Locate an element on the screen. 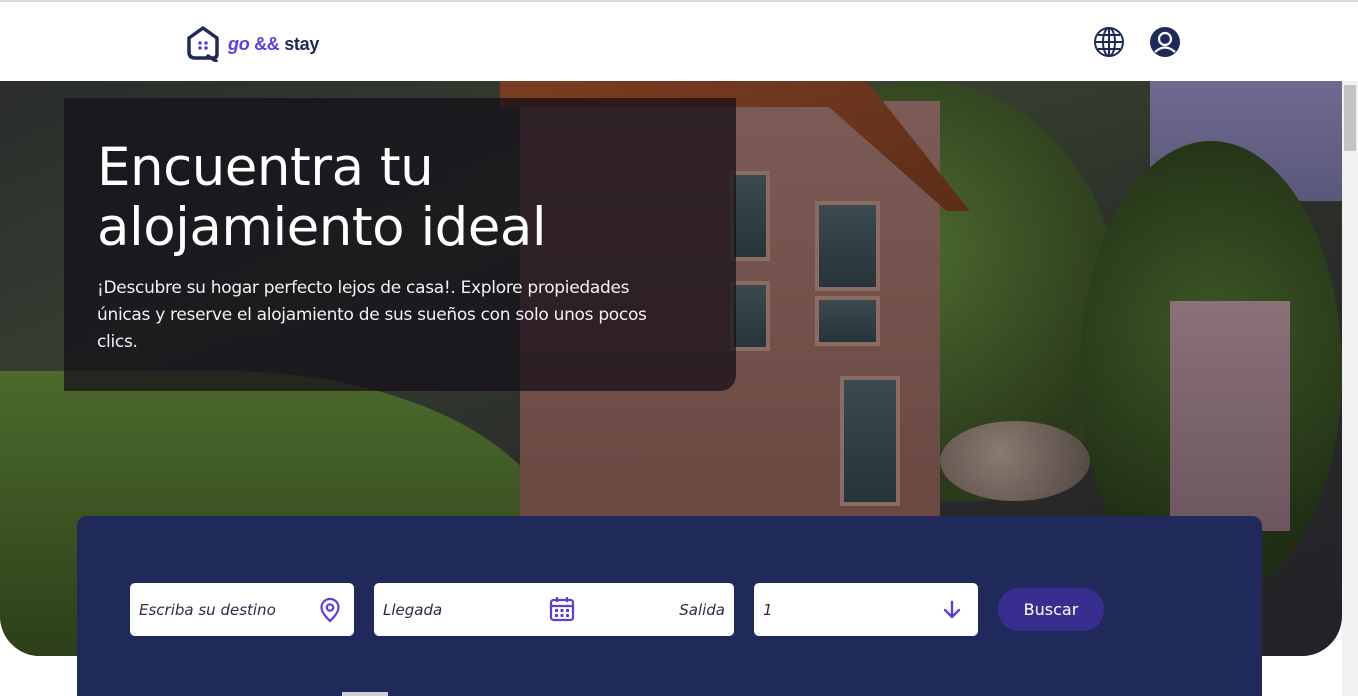 The width and height of the screenshot is (1358, 696). hero-neighbor-house is located at coordinates (1230, 416).